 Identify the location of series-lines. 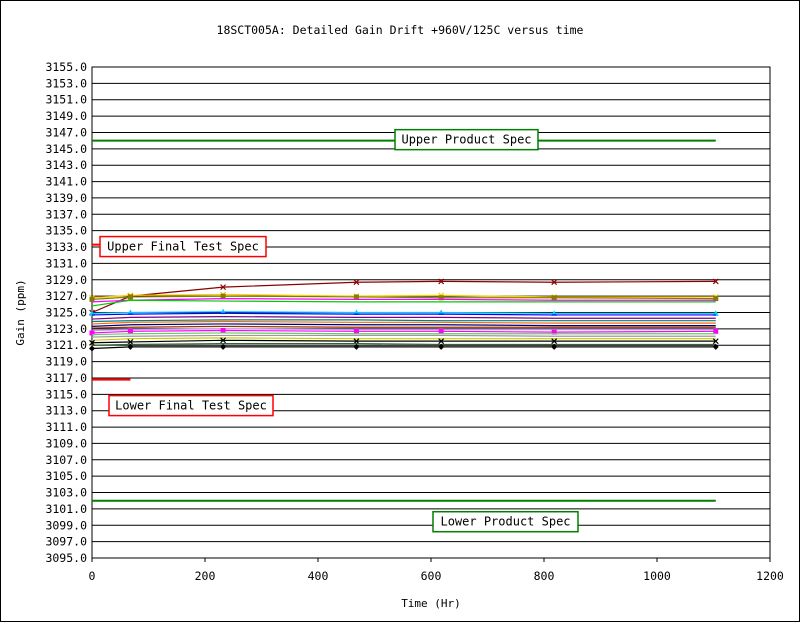
(404, 315).